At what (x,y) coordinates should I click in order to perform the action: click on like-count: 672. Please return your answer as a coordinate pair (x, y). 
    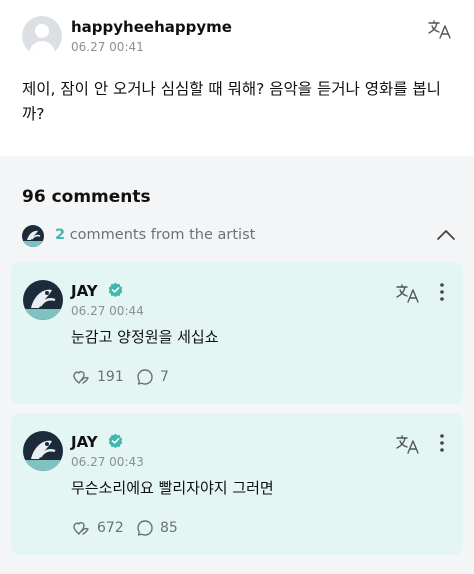
    Looking at the image, I should click on (110, 528).